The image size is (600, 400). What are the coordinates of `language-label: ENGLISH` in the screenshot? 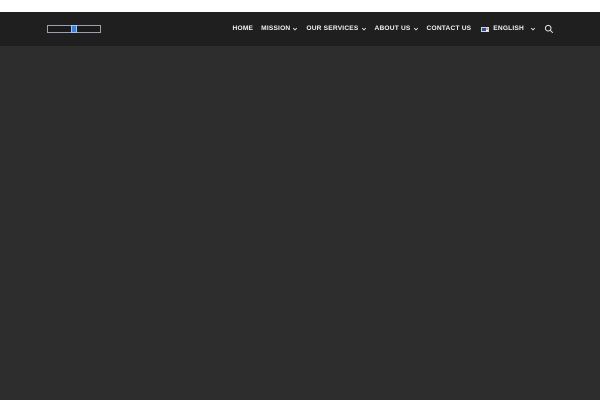 It's located at (508, 28).